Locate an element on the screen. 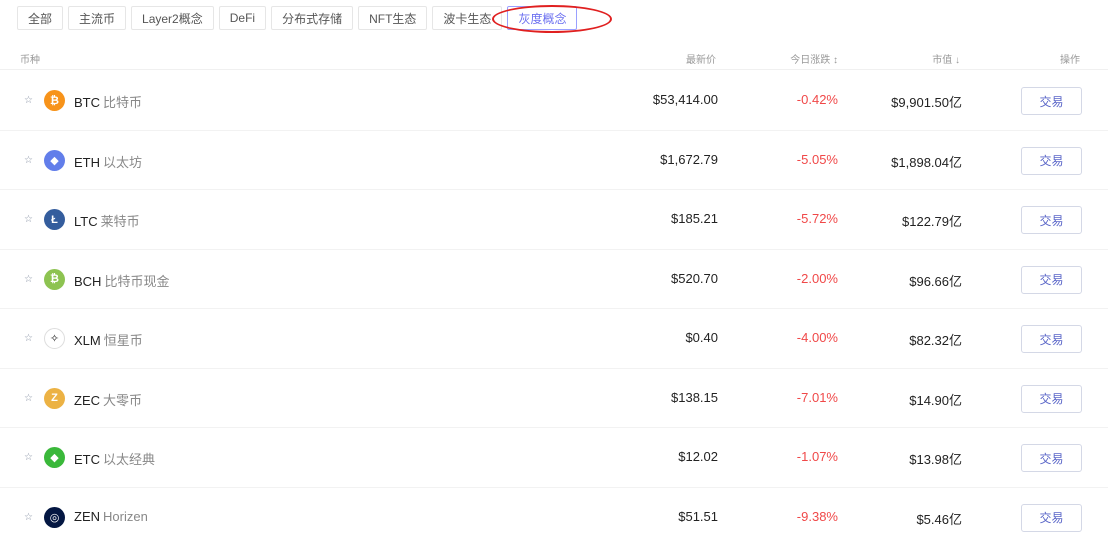 The image size is (1108, 538). coin-price: $185.21 is located at coordinates (694, 218).